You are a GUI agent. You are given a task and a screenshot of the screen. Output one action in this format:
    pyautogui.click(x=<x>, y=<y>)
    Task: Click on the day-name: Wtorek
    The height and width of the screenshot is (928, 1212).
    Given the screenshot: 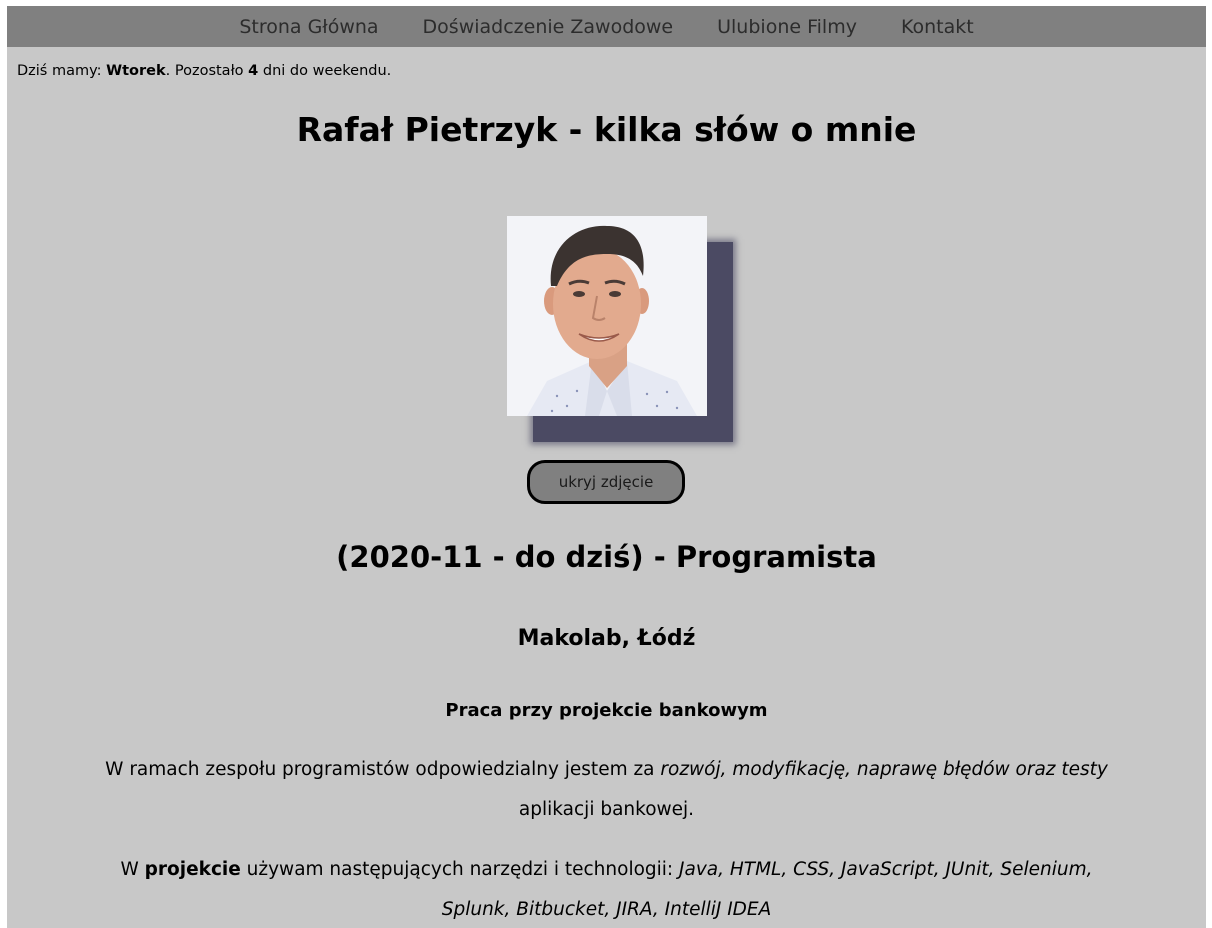 What is the action you would take?
    pyautogui.click(x=136, y=71)
    